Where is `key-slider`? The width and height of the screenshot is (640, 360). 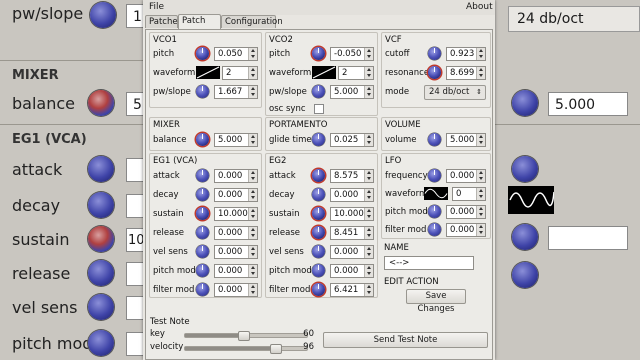 key-slider is located at coordinates (246, 336).